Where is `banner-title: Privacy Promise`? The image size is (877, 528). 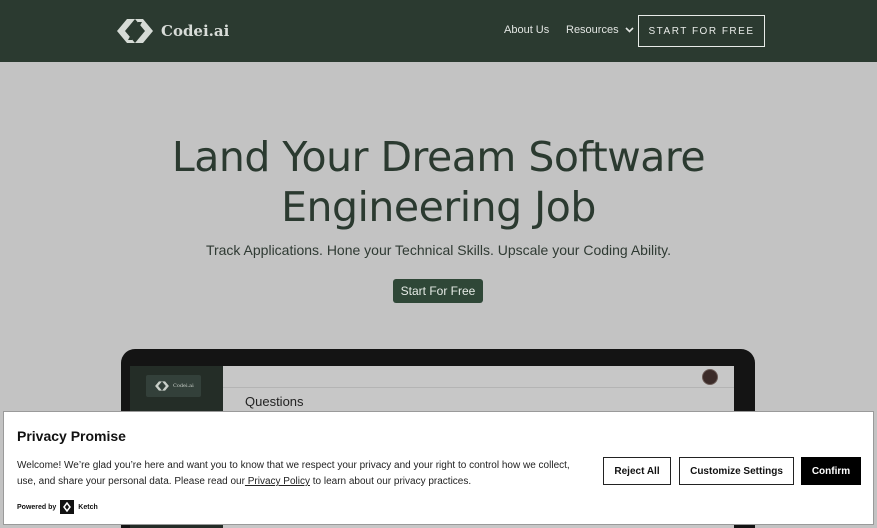 banner-title: Privacy Promise is located at coordinates (71, 436).